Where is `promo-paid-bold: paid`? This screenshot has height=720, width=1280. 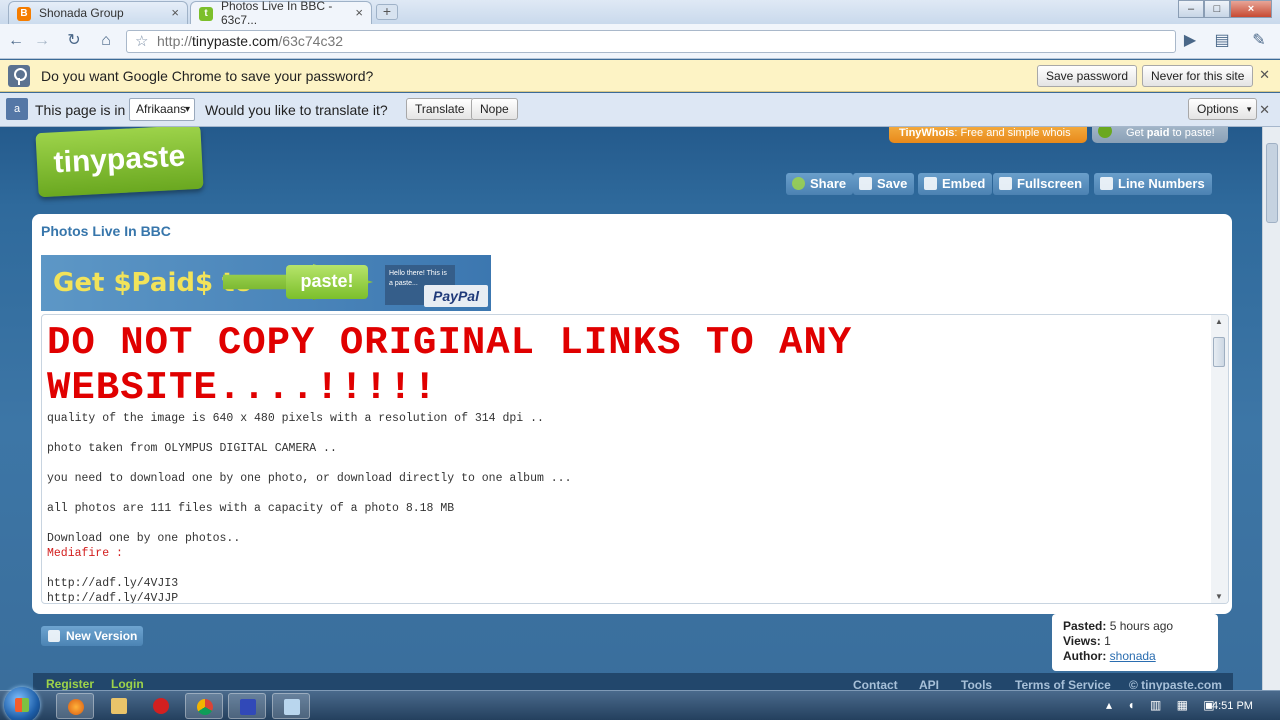
promo-paid-bold: paid is located at coordinates (1158, 133).